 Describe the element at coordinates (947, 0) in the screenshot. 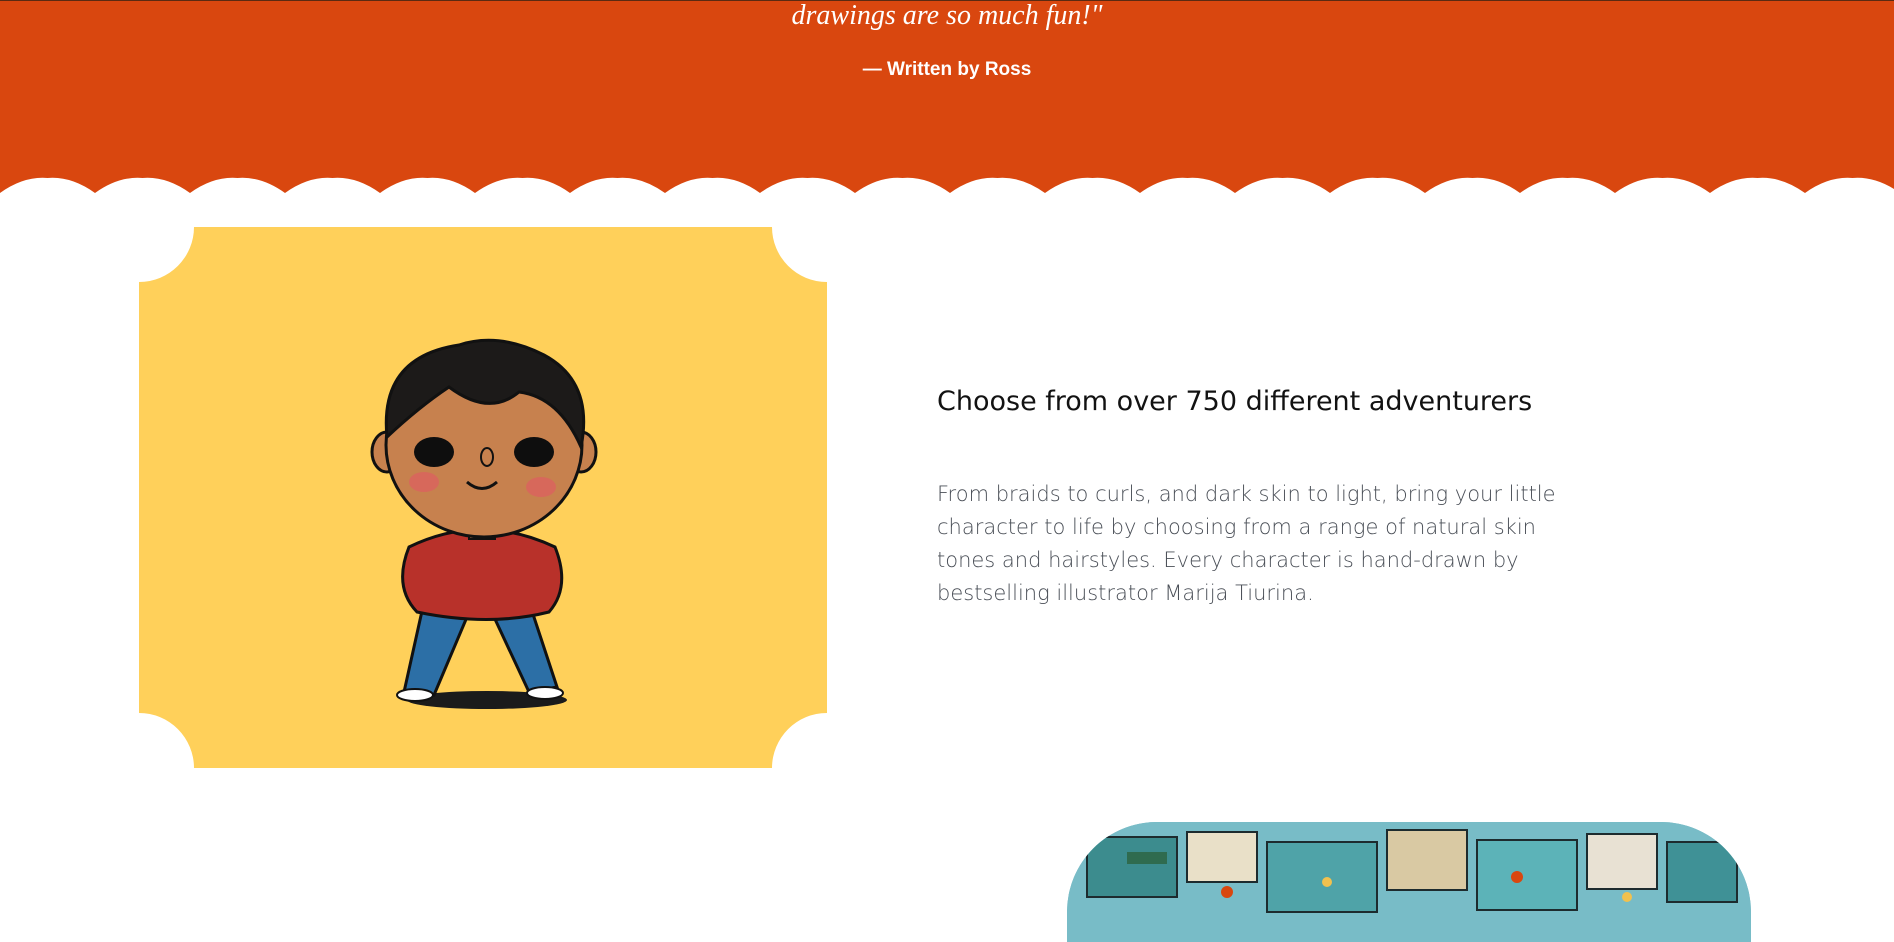

I see `top-border` at that location.